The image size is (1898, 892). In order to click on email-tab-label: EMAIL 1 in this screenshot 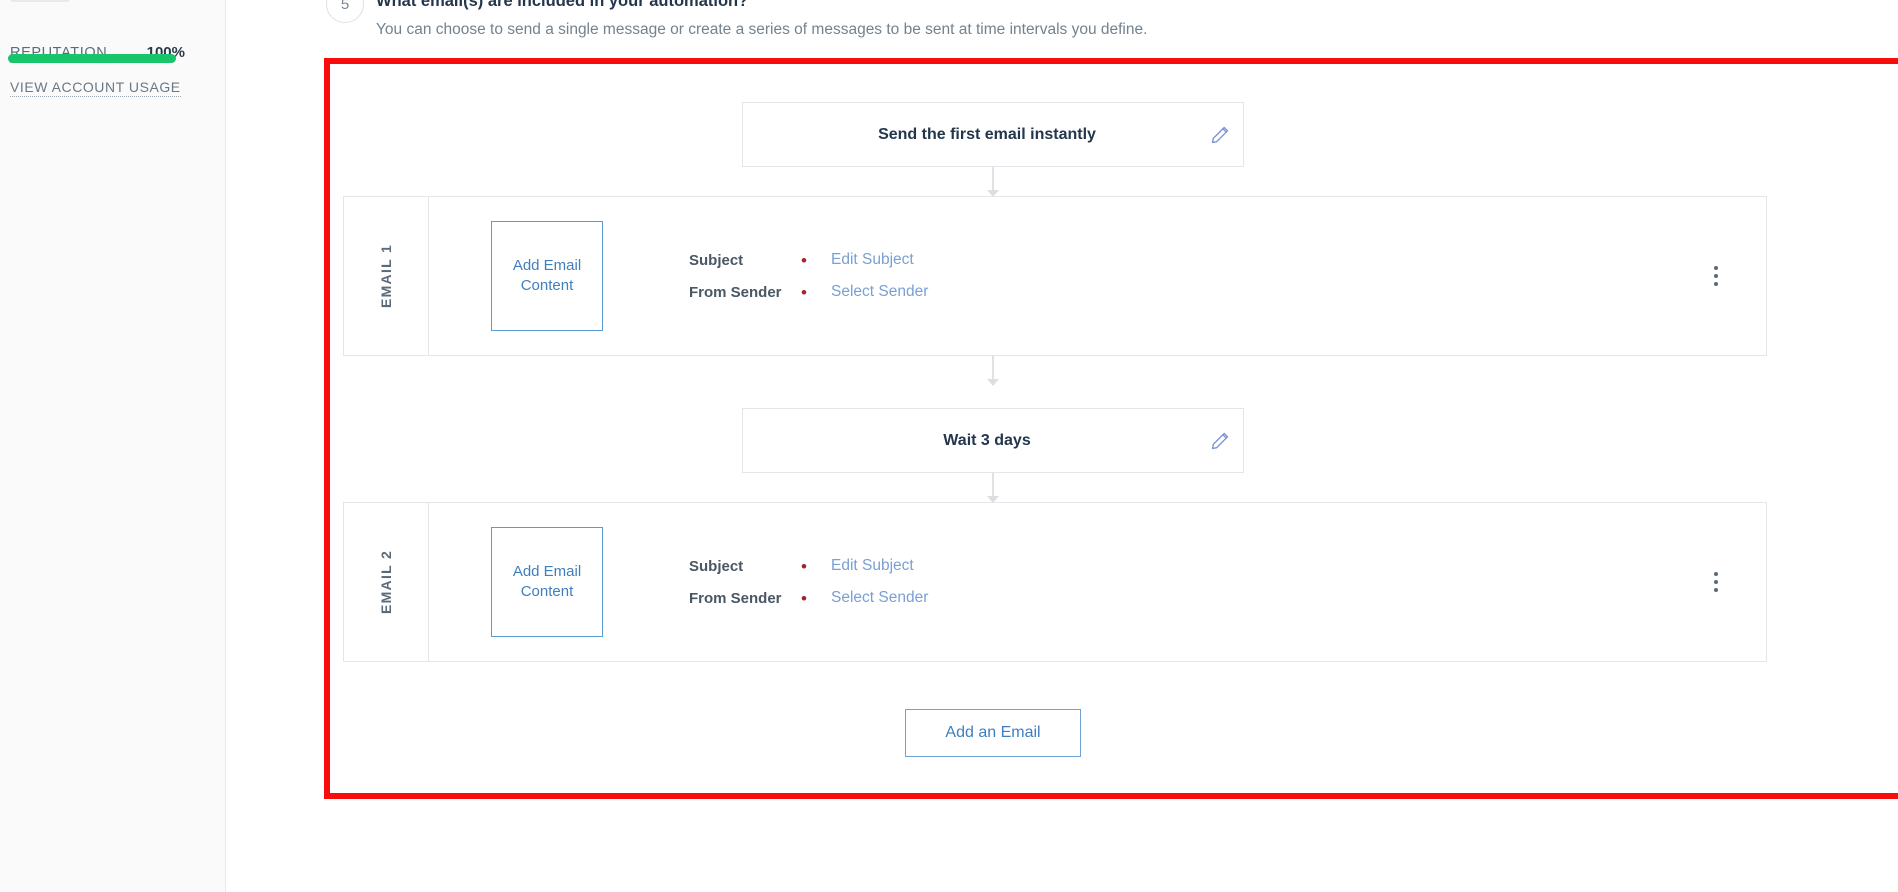, I will do `click(385, 276)`.